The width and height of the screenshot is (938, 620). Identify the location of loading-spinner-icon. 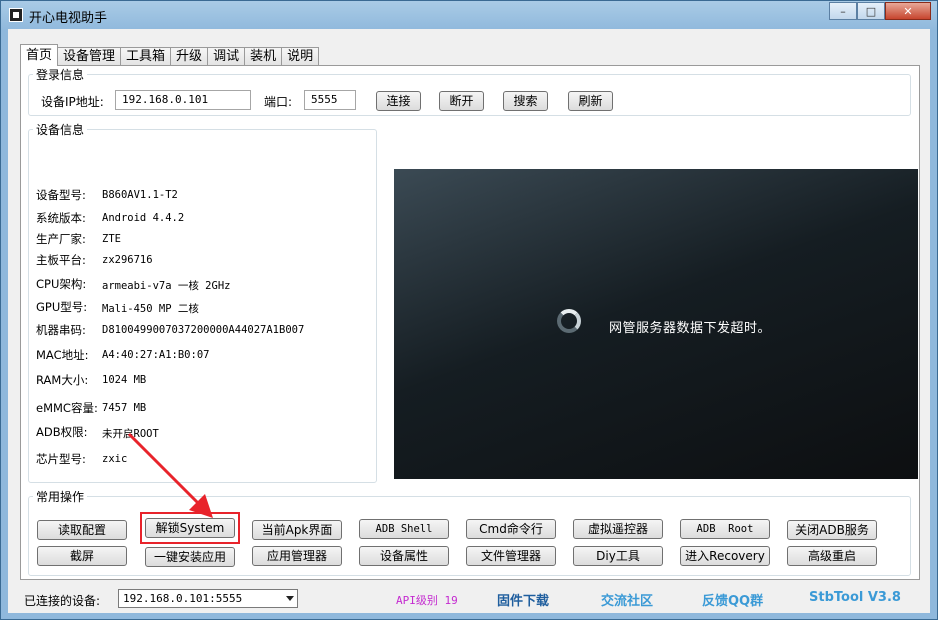
(569, 321).